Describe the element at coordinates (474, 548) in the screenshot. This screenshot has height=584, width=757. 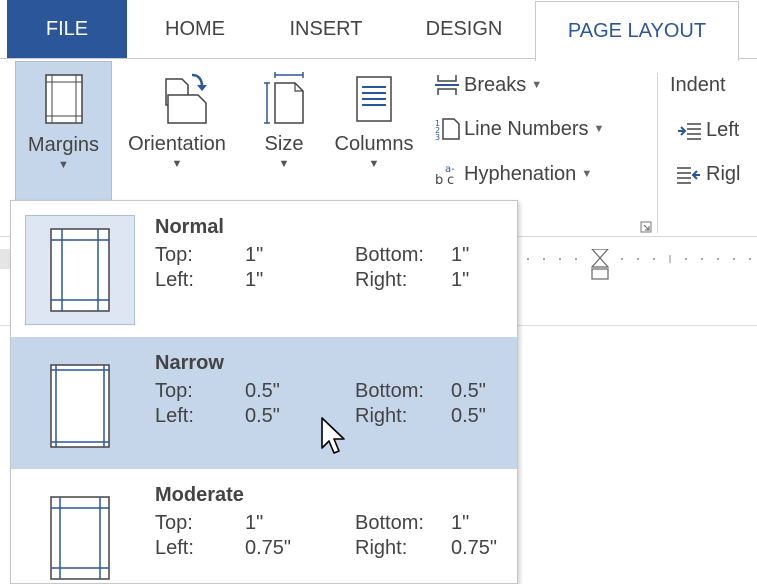
I see `right-value: 0.75"` at that location.